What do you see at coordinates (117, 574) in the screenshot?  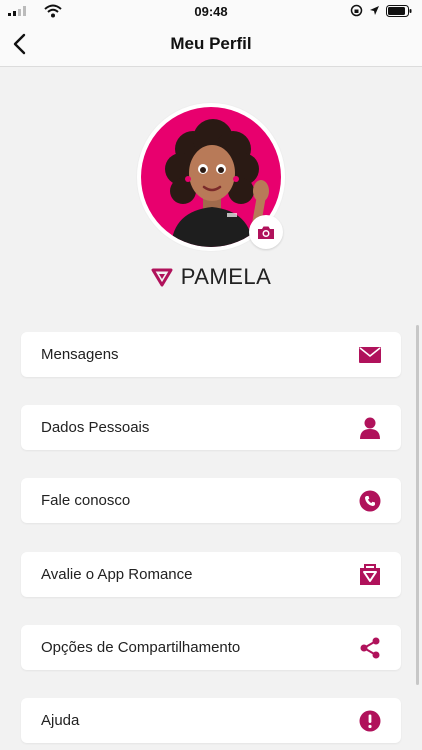 I see `menu-item-label: Avalie o App Romance` at bounding box center [117, 574].